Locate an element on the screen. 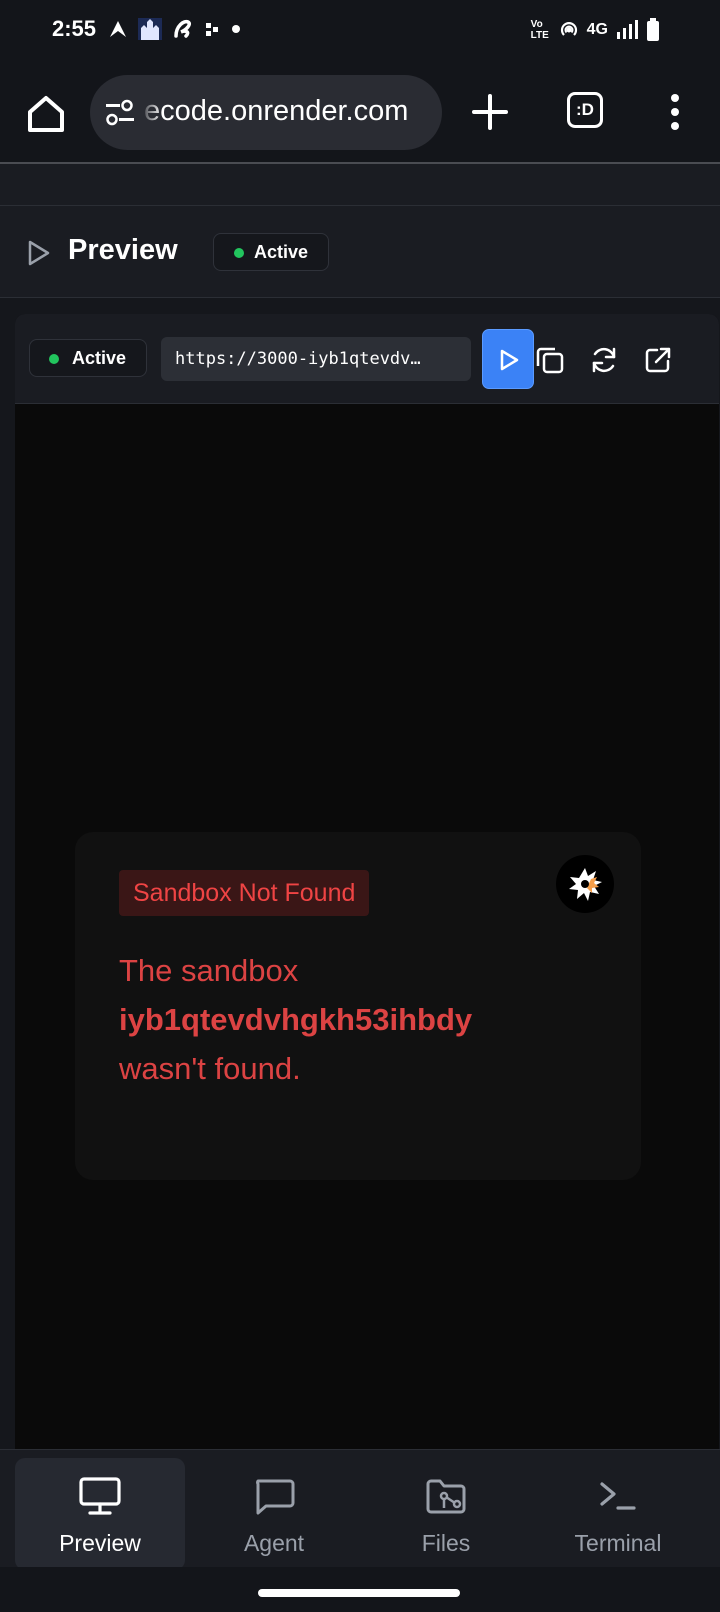  preview-toolbar: Active is located at coordinates (367, 359).